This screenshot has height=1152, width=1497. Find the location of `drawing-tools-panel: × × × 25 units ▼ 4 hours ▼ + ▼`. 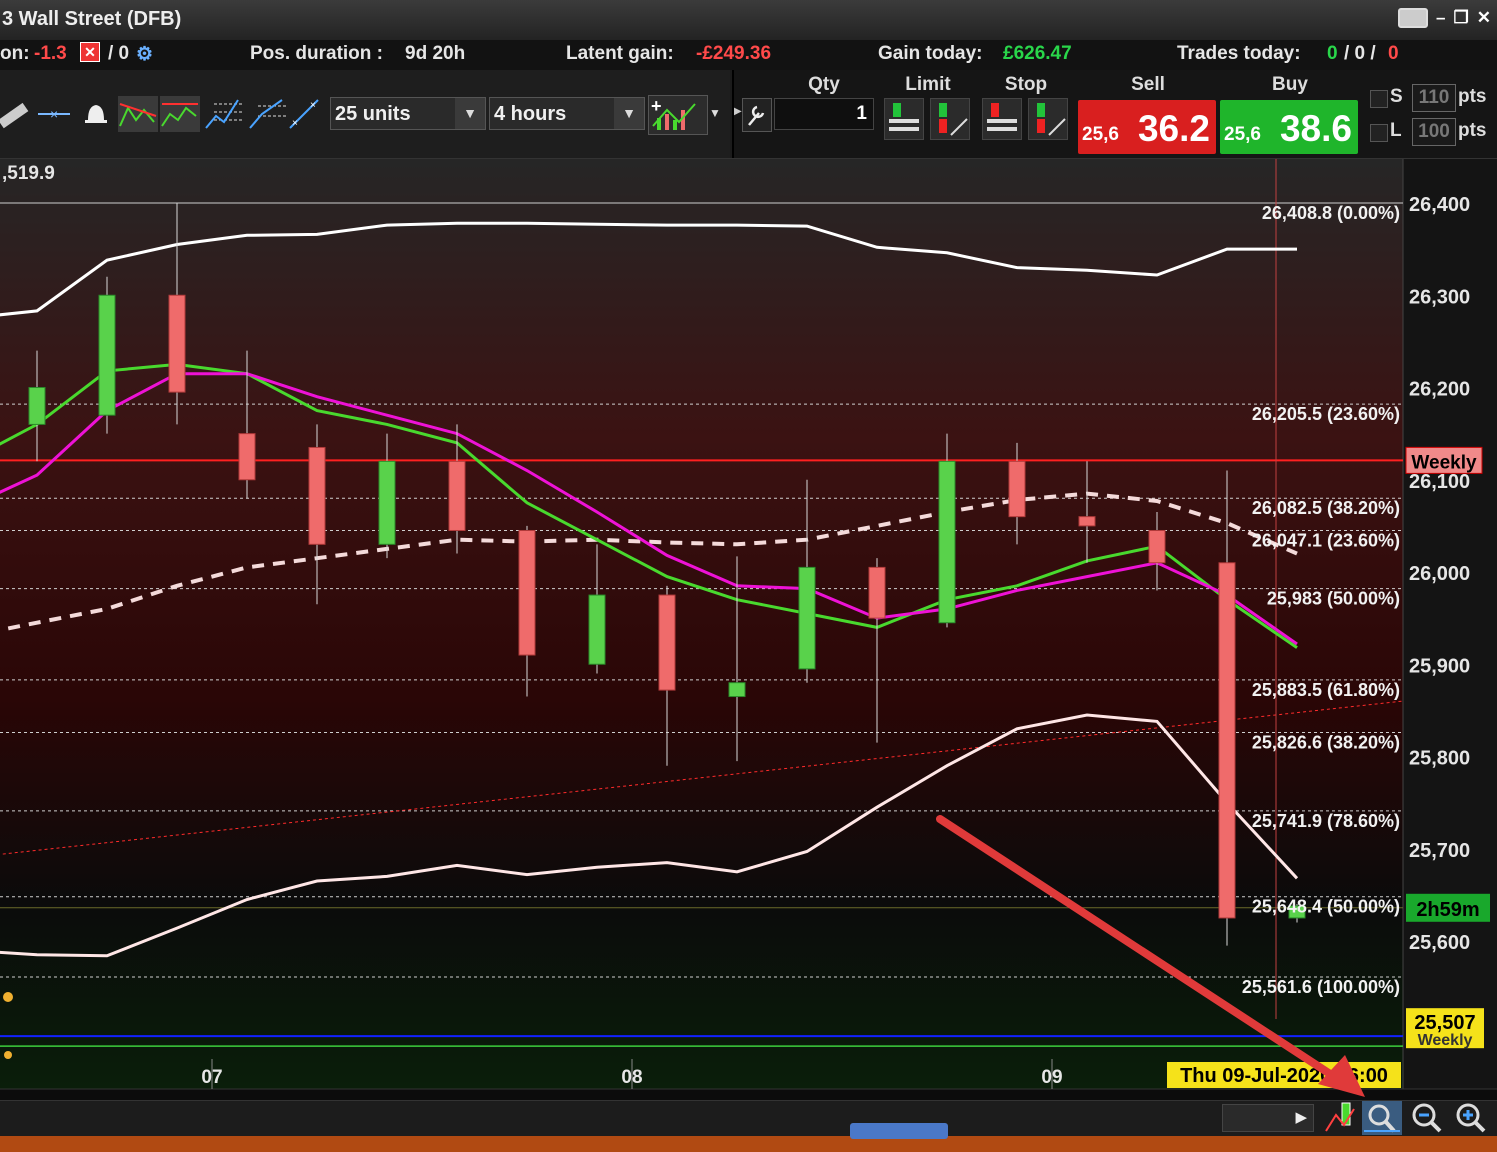

drawing-tools-panel: × × × 25 units ▼ 4 hours ▼ + ▼ is located at coordinates (365, 114).